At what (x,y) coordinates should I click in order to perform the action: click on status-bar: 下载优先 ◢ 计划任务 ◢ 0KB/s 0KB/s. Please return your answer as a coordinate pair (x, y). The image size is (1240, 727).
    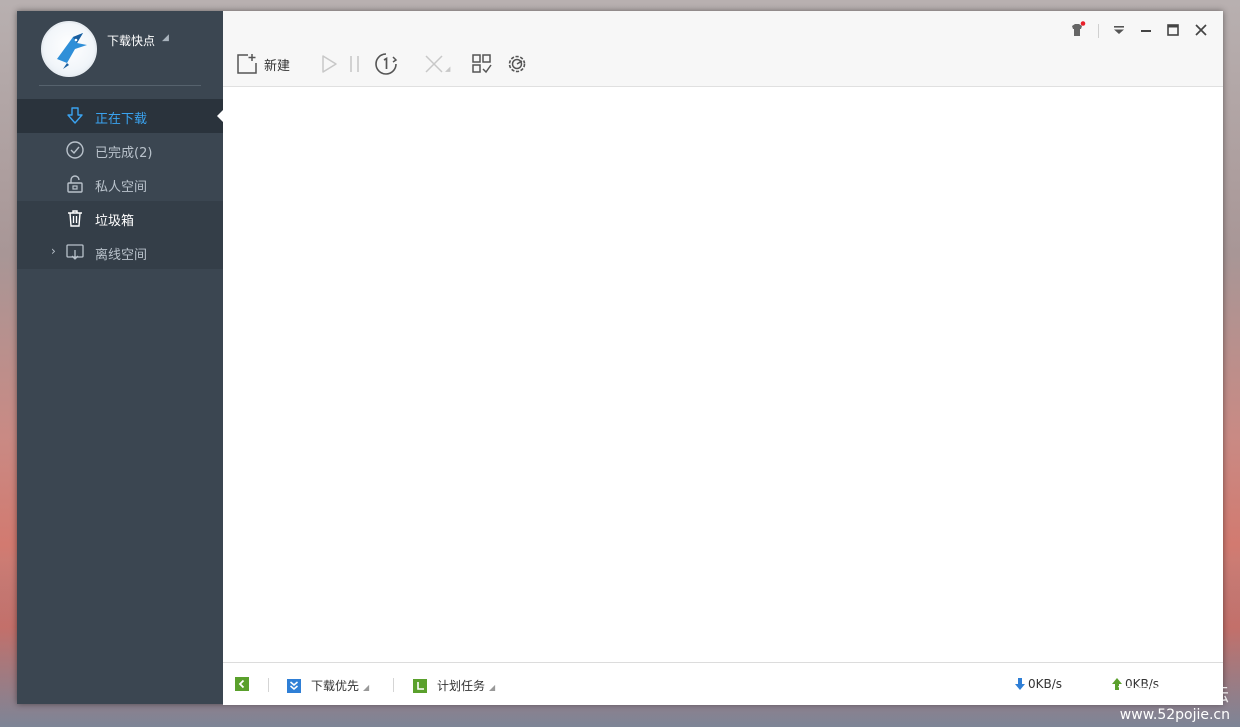
    Looking at the image, I should click on (723, 683).